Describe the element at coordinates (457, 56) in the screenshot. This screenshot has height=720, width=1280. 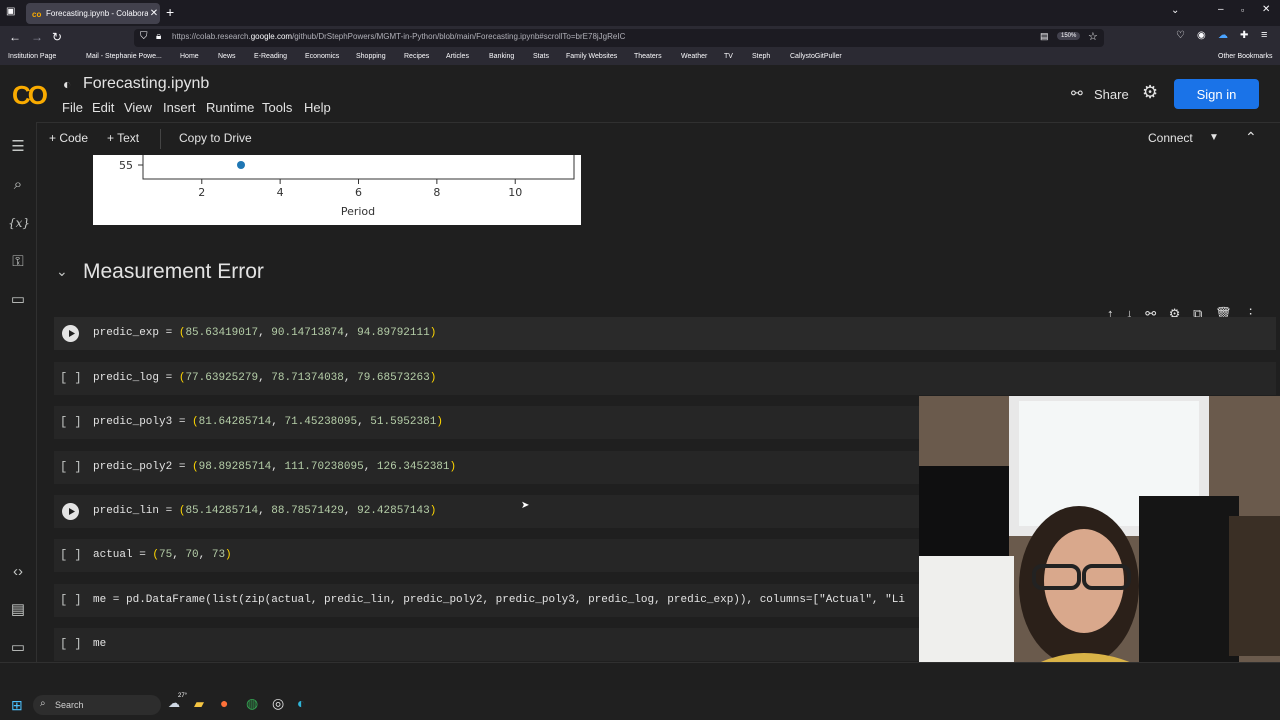
I see `bookmark-item: Articles` at that location.